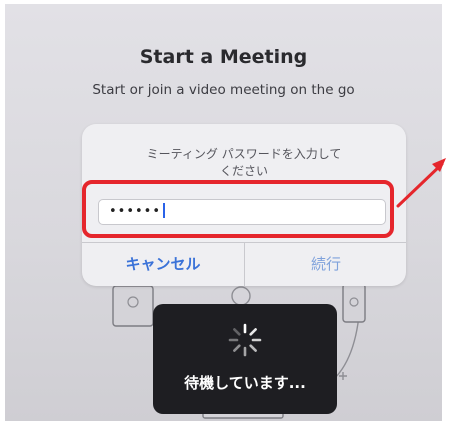 This screenshot has width=455, height=425. I want to click on dialog-message: ミーティング パスワードを入力して ください, so click(244, 162).